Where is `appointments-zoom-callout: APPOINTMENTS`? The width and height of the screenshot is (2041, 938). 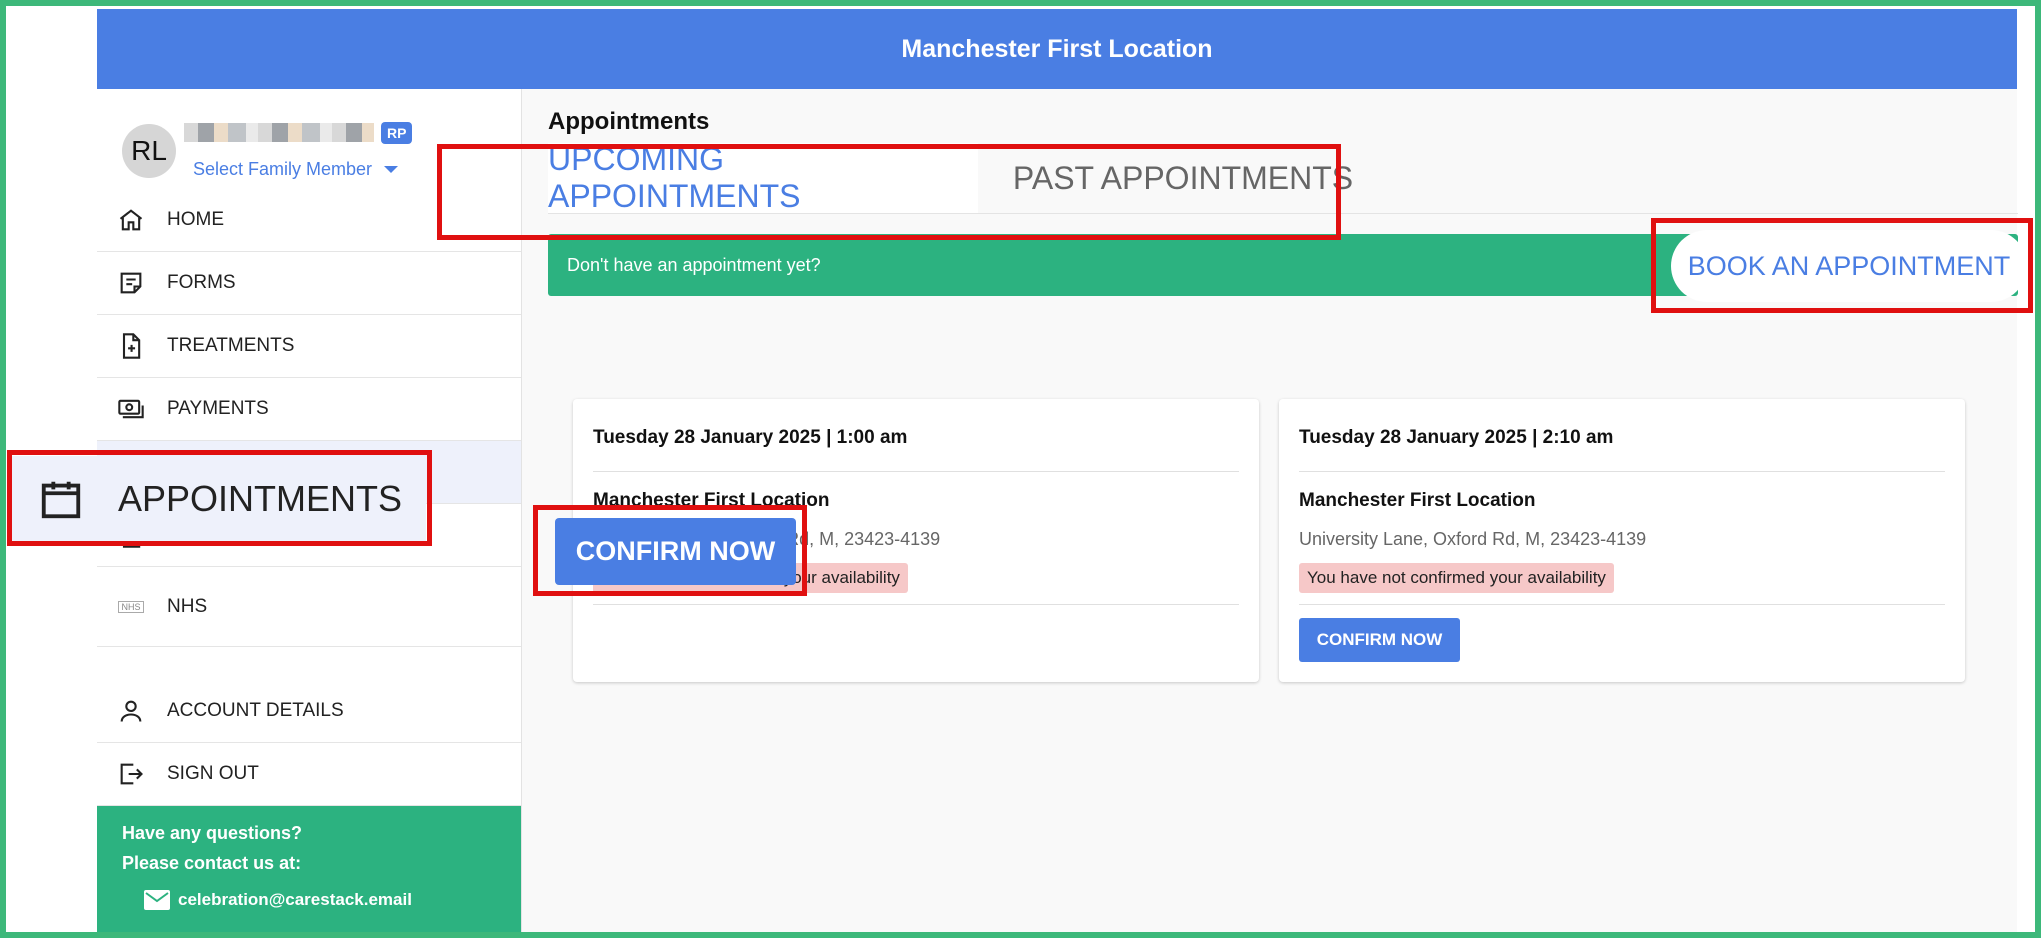 appointments-zoom-callout: APPOINTMENTS is located at coordinates (219, 499).